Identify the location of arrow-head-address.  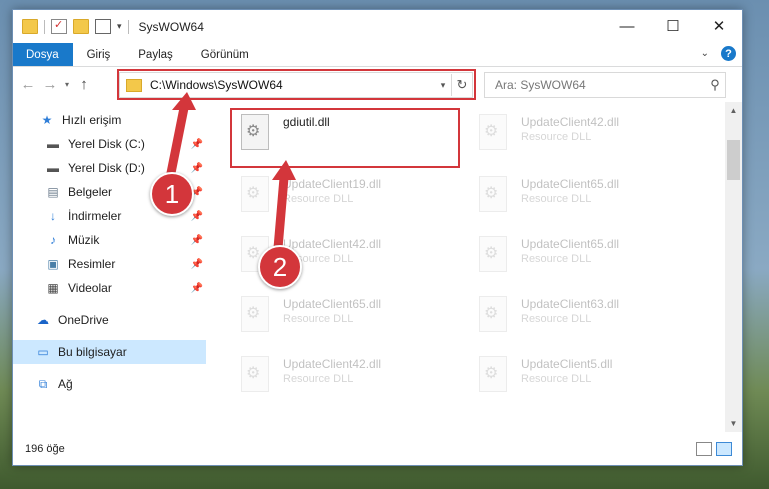
(184, 101).